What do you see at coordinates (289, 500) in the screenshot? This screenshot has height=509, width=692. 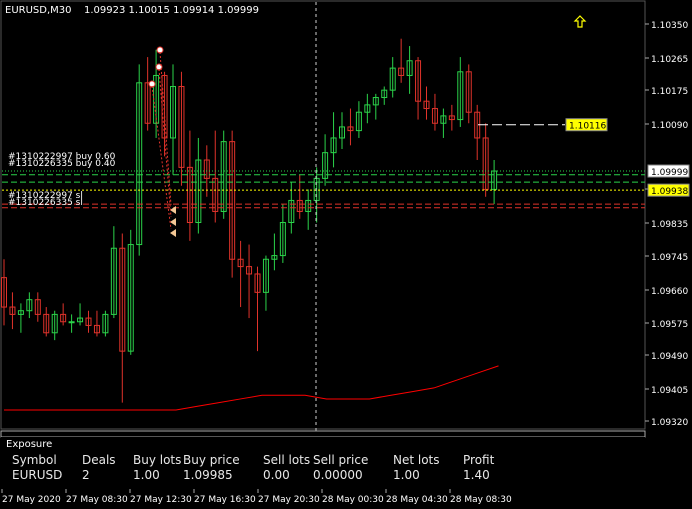 I see `time-tick-label: 27 May 20:30` at bounding box center [289, 500].